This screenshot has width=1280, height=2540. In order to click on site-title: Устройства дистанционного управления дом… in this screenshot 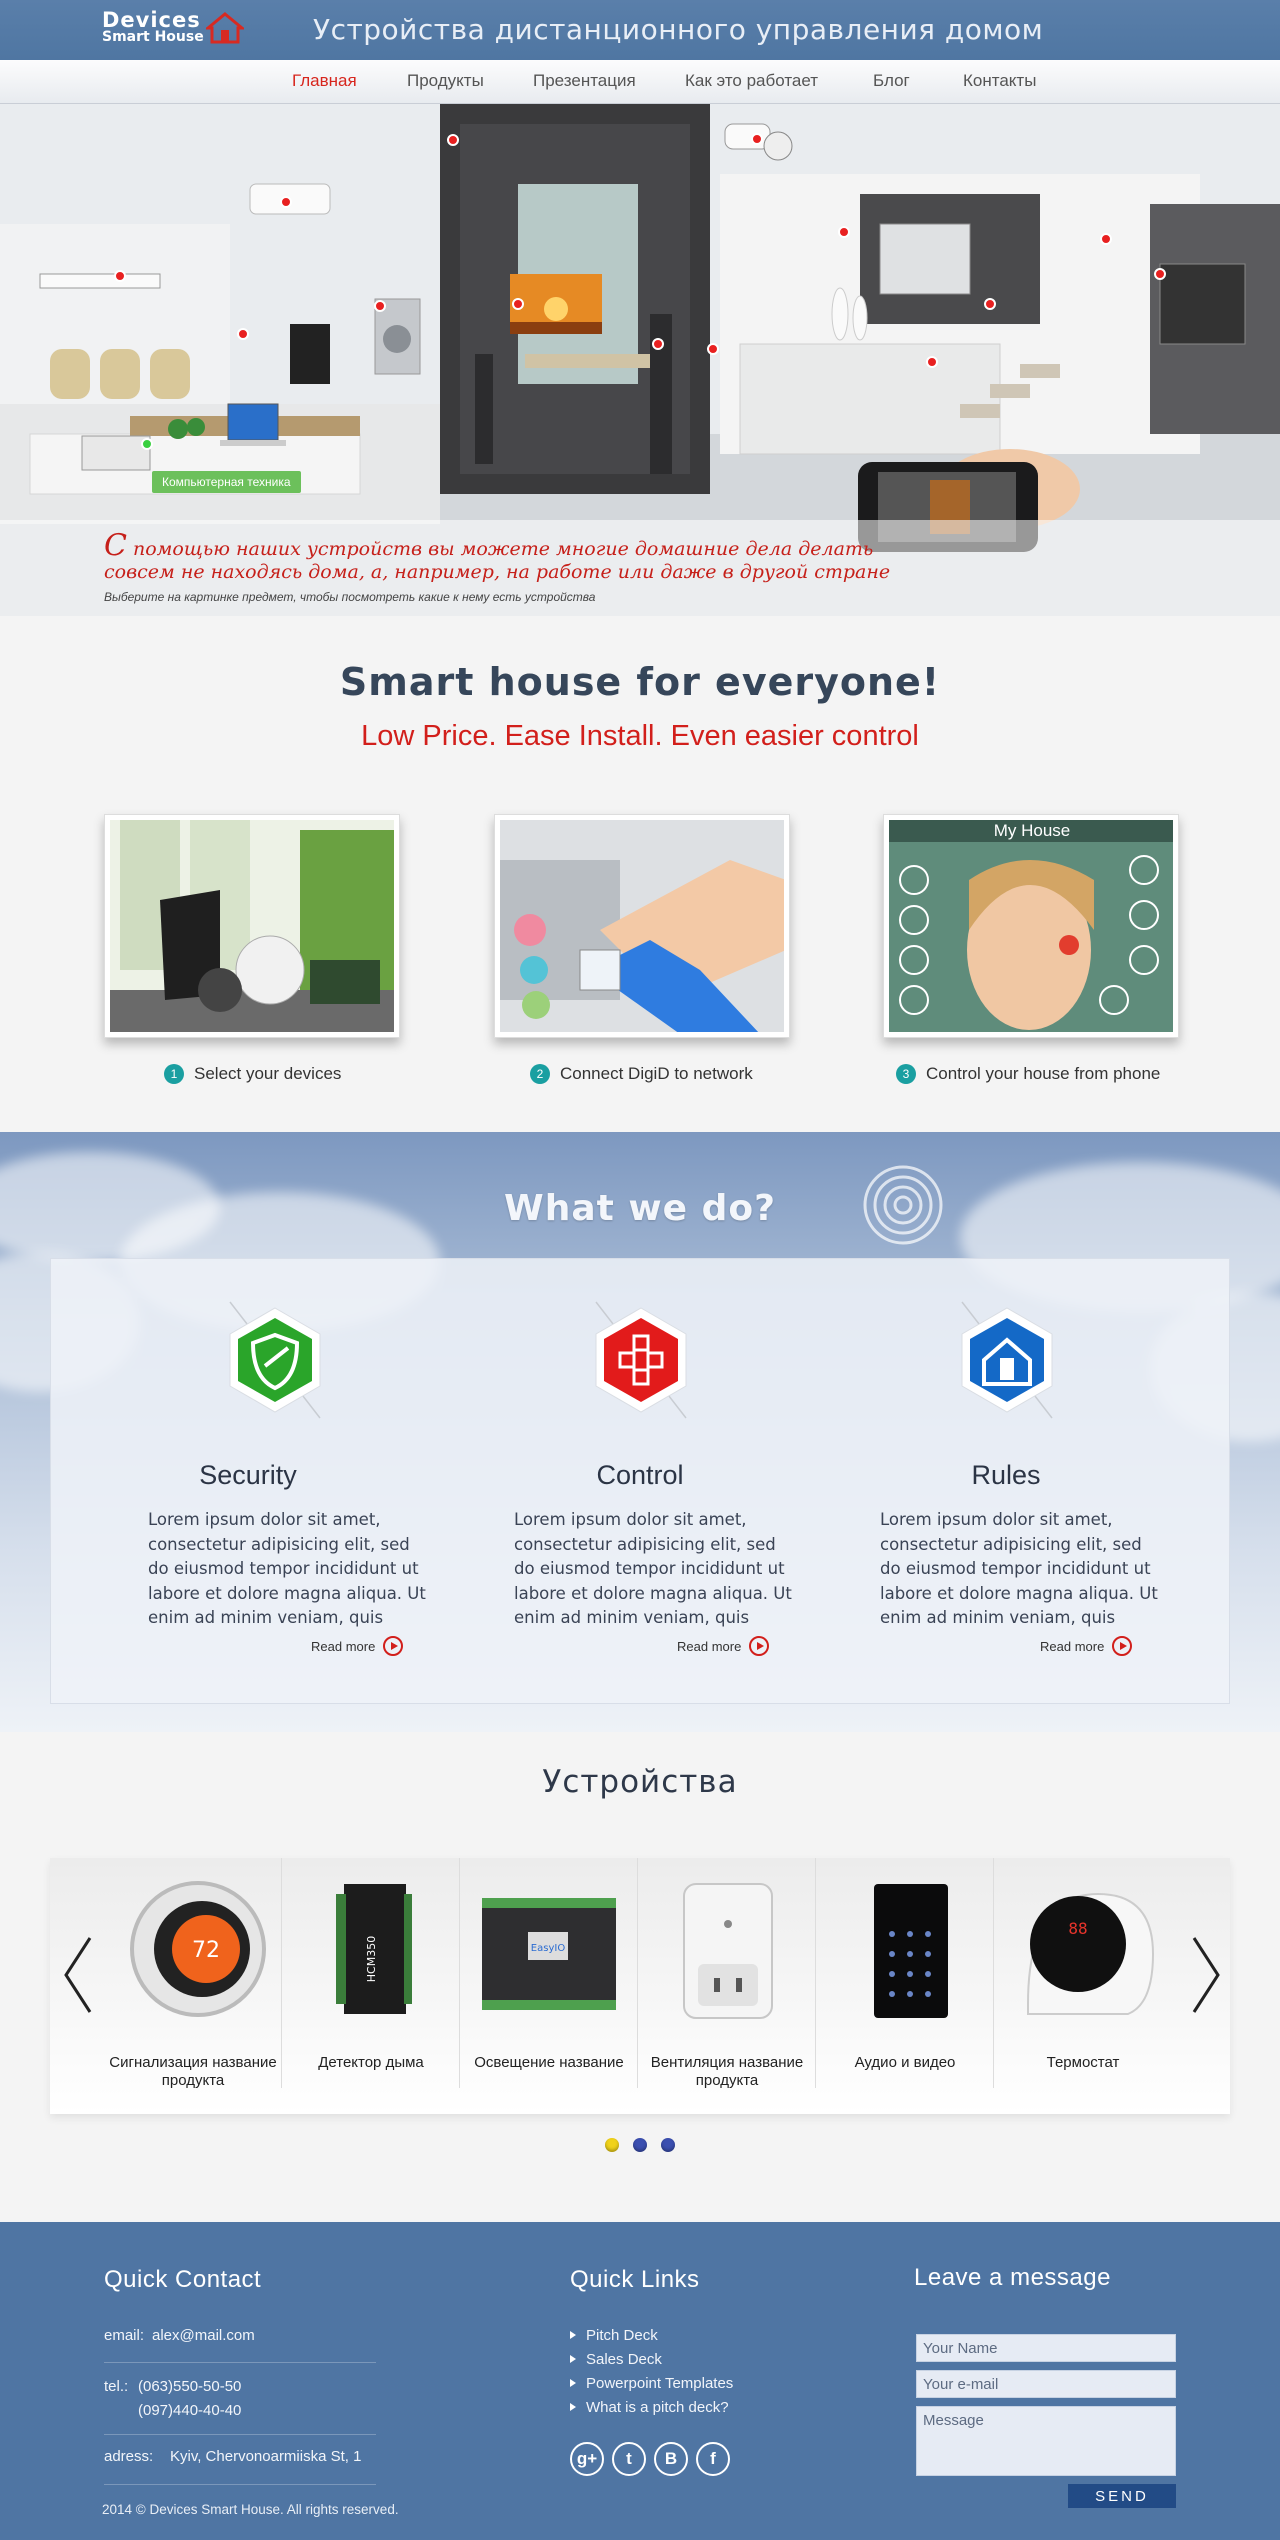, I will do `click(678, 29)`.